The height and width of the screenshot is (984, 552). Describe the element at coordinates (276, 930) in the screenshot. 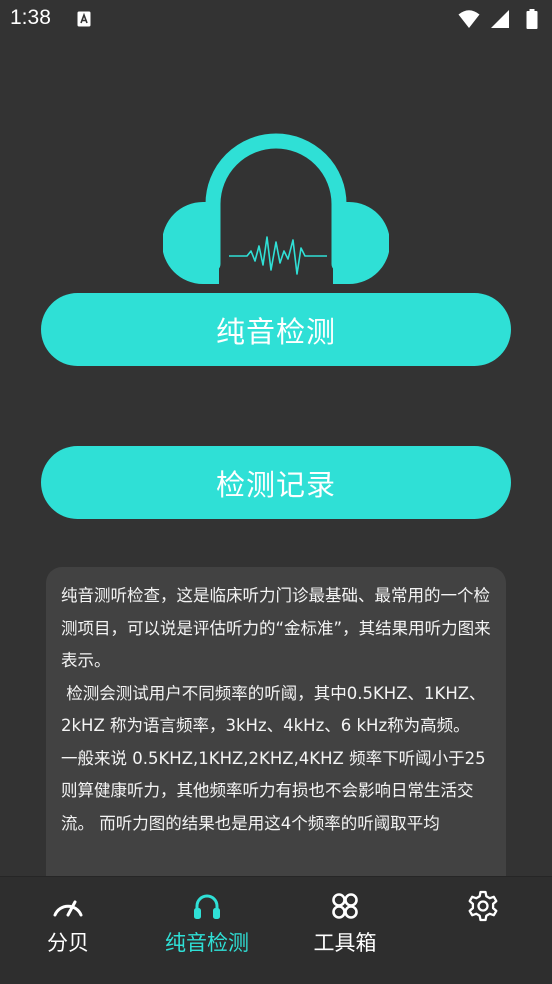

I see `bottom-nav: 分贝 纯音检测 工具箱` at that location.